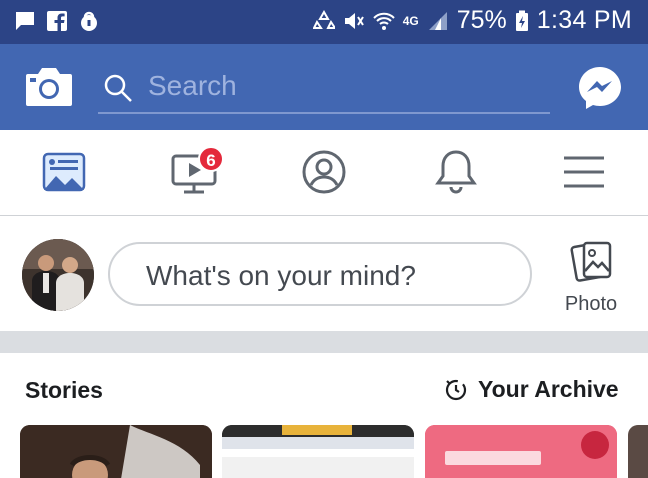 Image resolution: width=648 pixels, height=478 pixels. I want to click on archive-clock-icon, so click(456, 390).